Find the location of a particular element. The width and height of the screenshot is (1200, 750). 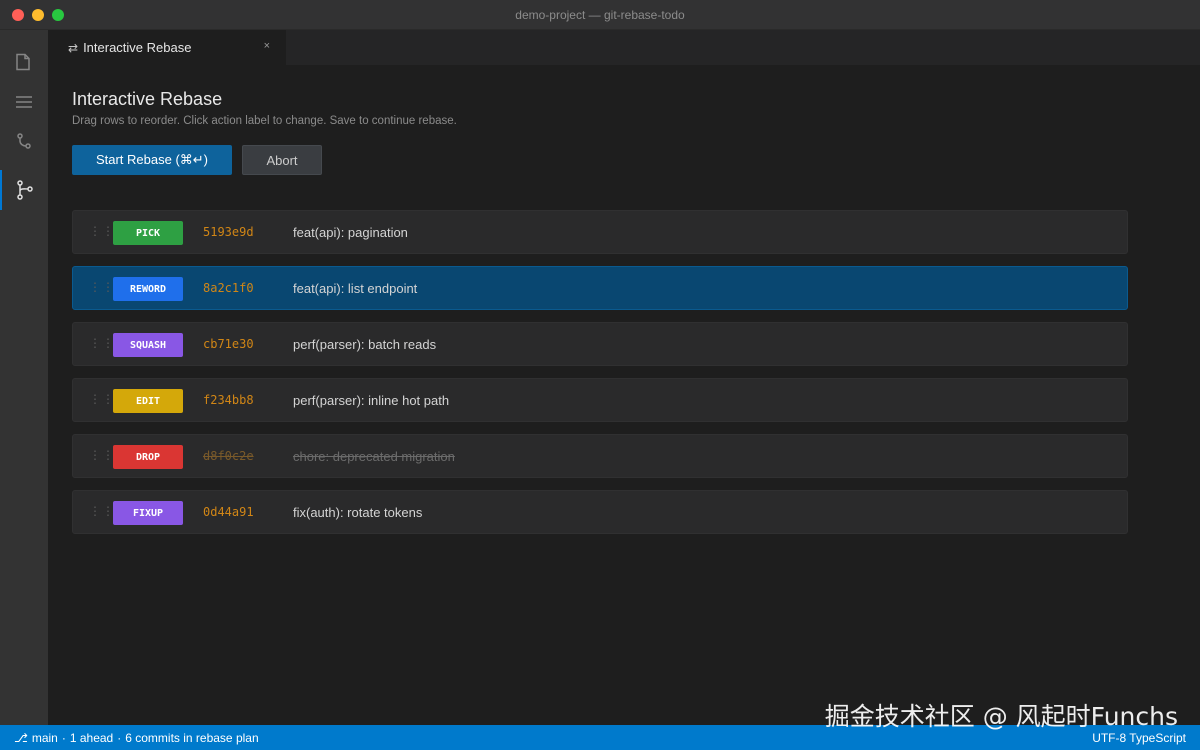

rebase-row: ⋮⋮ PICK 5193e9d feat(api): pagination is located at coordinates (600, 232).